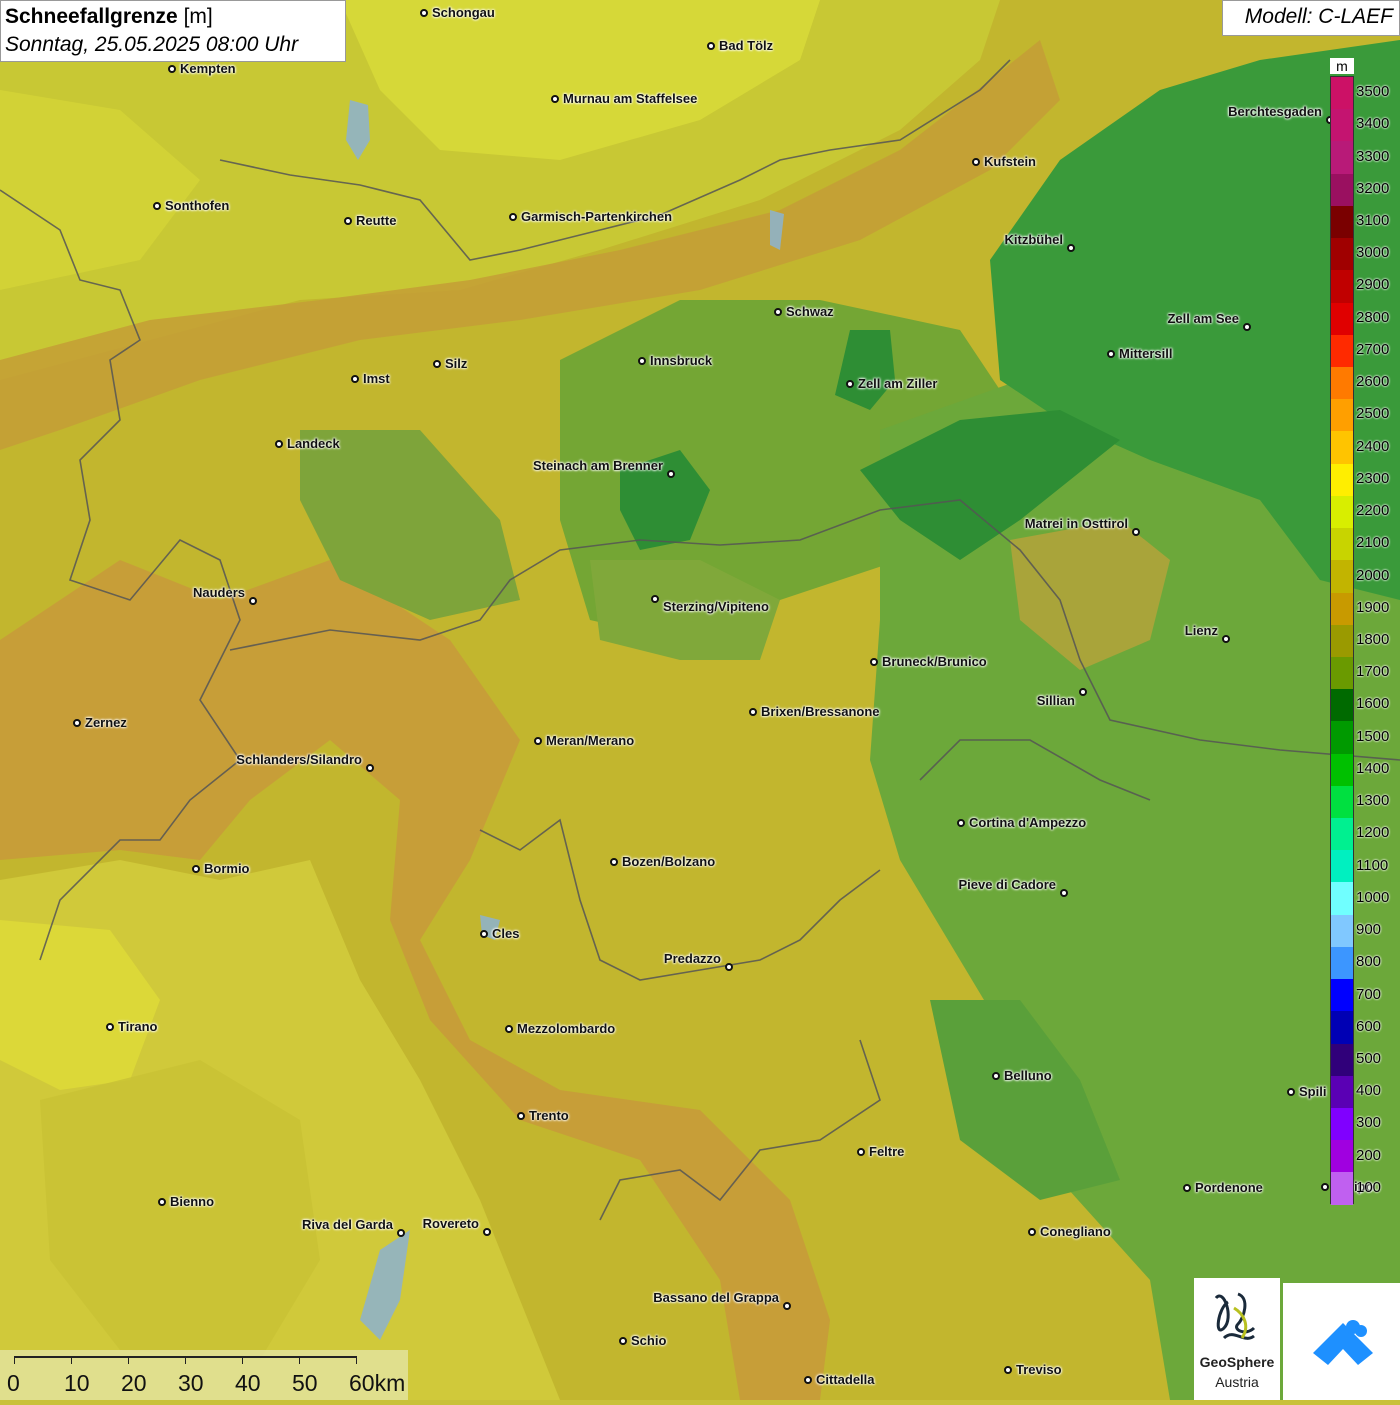 This screenshot has width=1400, height=1405. What do you see at coordinates (1341, 1341) in the screenshot?
I see `app-logo` at bounding box center [1341, 1341].